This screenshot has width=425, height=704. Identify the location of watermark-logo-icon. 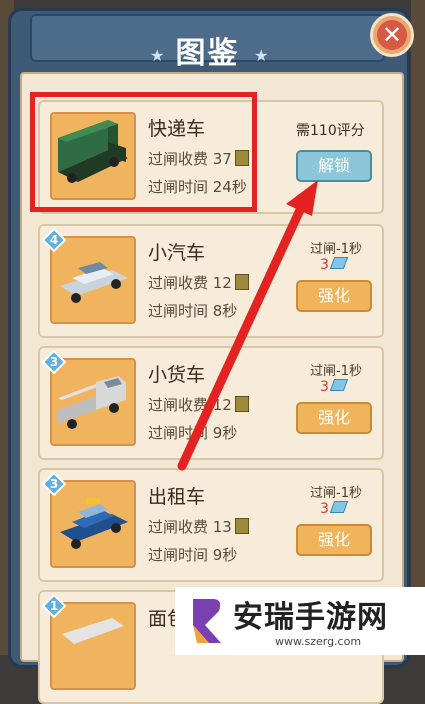
(207, 621).